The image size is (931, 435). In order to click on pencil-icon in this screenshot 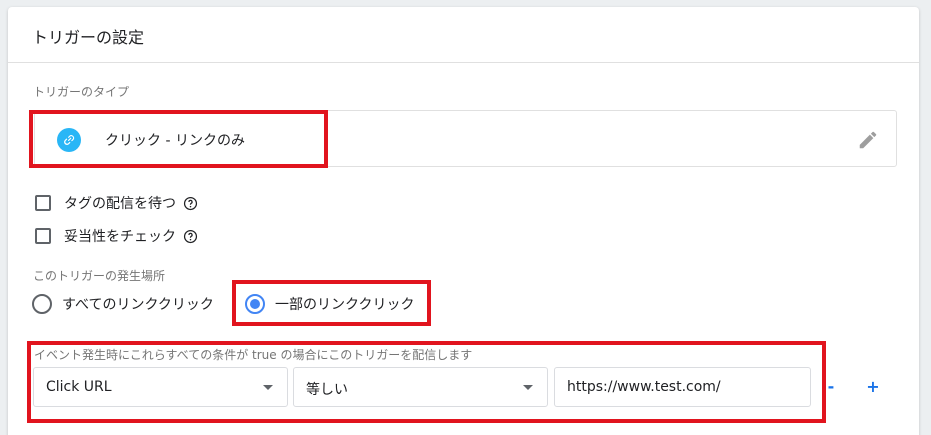, I will do `click(868, 140)`.